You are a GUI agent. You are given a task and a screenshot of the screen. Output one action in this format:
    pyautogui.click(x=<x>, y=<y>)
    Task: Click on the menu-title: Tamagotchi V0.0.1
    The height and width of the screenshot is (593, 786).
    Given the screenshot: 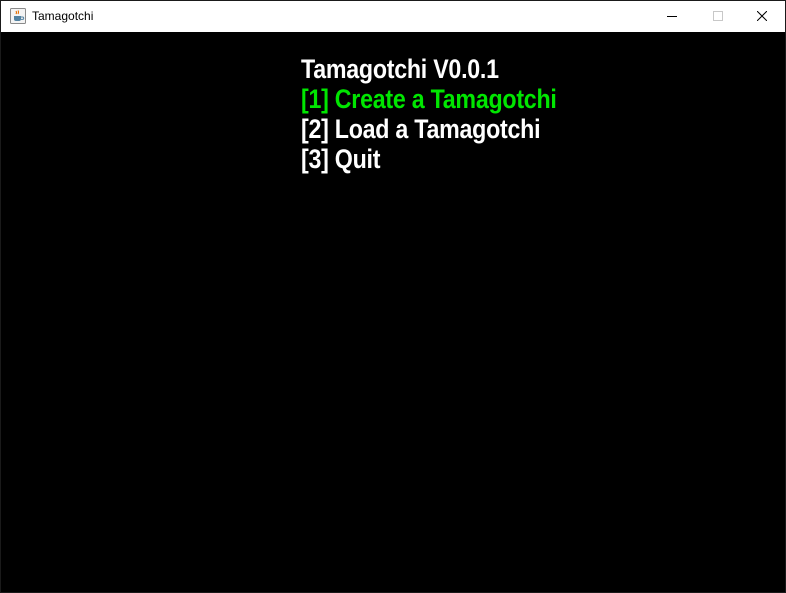 What is the action you would take?
    pyautogui.click(x=400, y=69)
    